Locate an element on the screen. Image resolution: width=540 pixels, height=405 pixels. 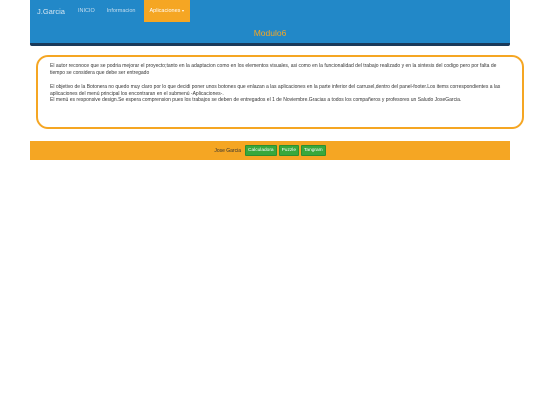
navbar: J.Garcia INICIO Informacion Aplicaciones is located at coordinates (270, 11).